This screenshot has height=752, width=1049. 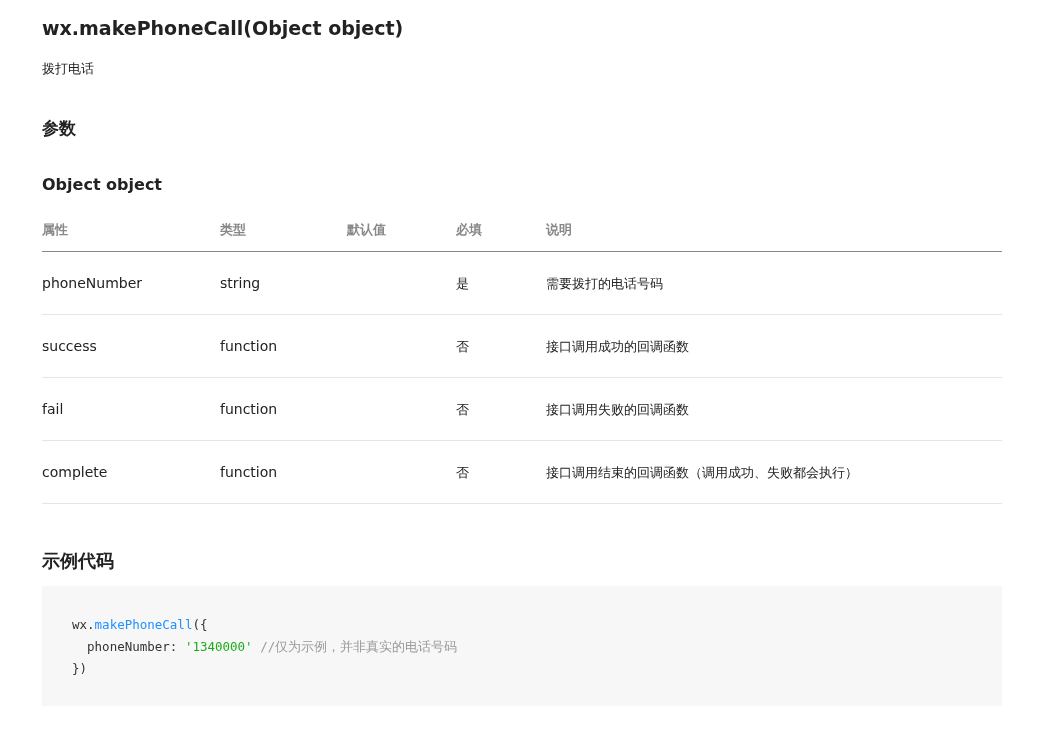 What do you see at coordinates (92, 282) in the screenshot?
I see `table-cell: phoneNumber` at bounding box center [92, 282].